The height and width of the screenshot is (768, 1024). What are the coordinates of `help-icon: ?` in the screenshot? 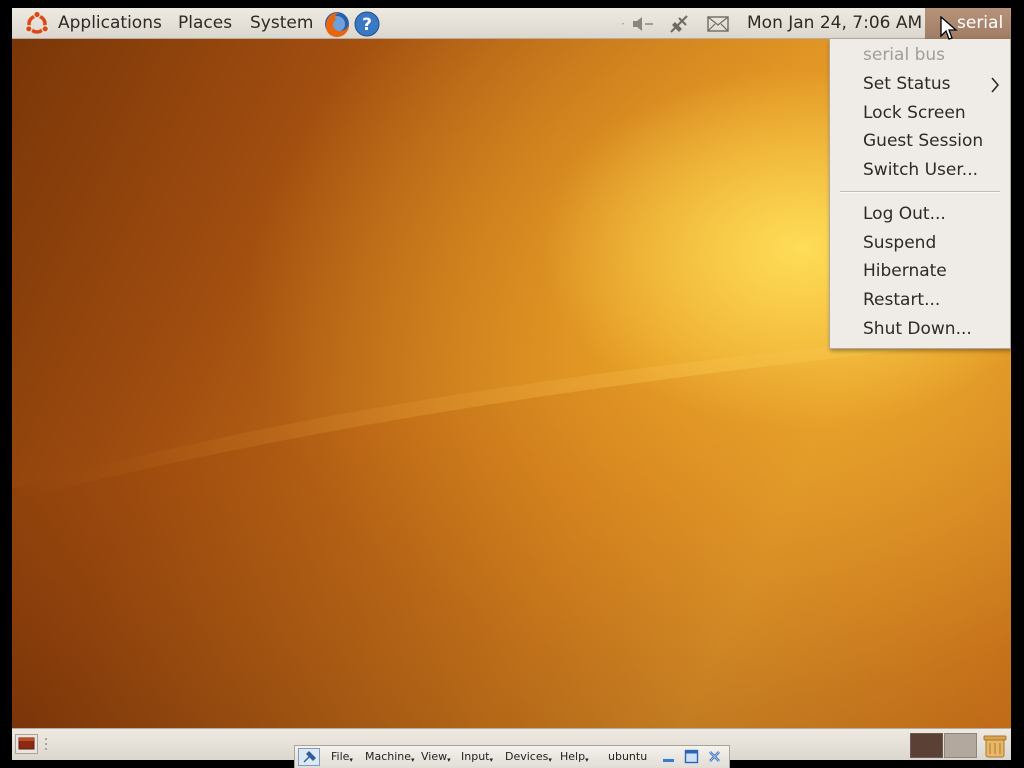 It's located at (367, 24).